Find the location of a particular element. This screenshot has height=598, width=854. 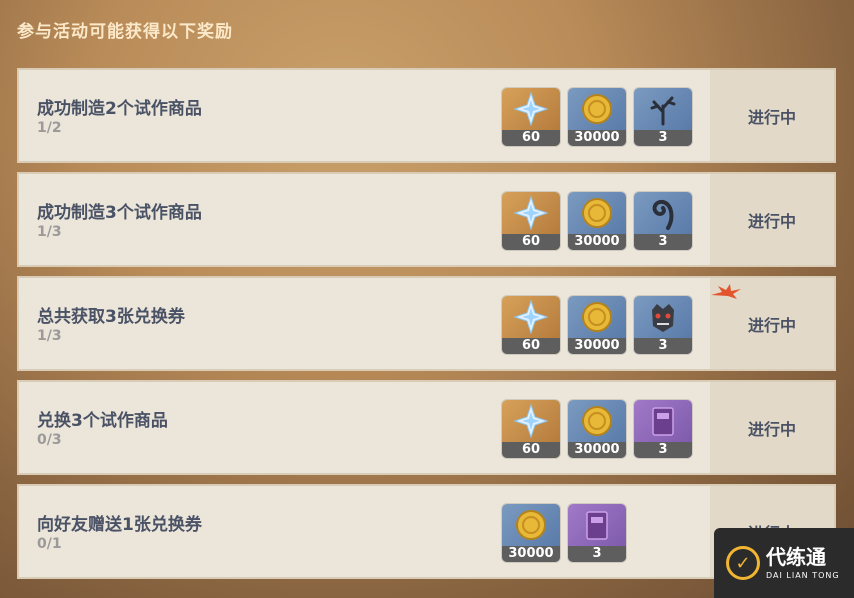

spiral-horn-material-icon is located at coordinates (663, 213).